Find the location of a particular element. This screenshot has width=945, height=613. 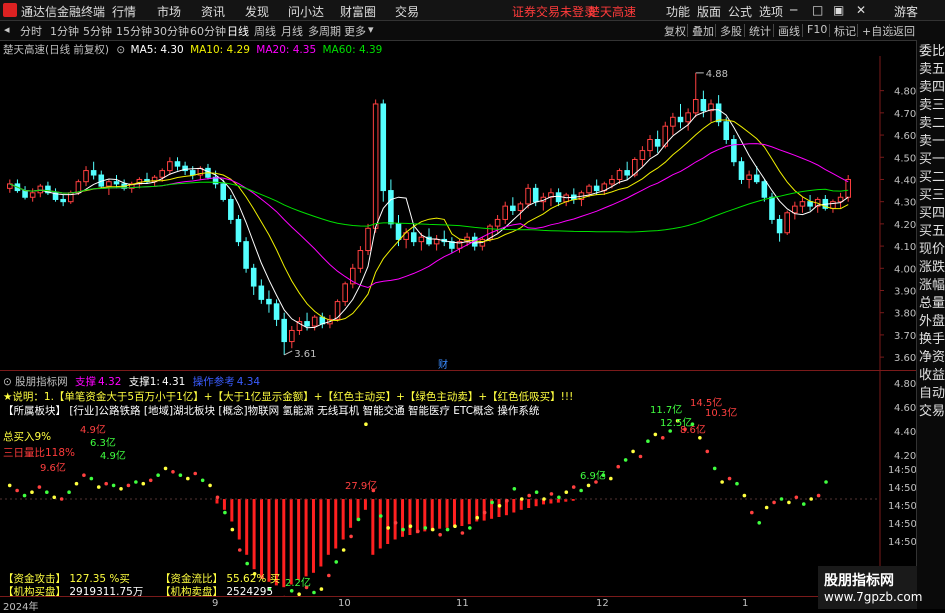

tool-back: 返回 is located at coordinates (904, 31).